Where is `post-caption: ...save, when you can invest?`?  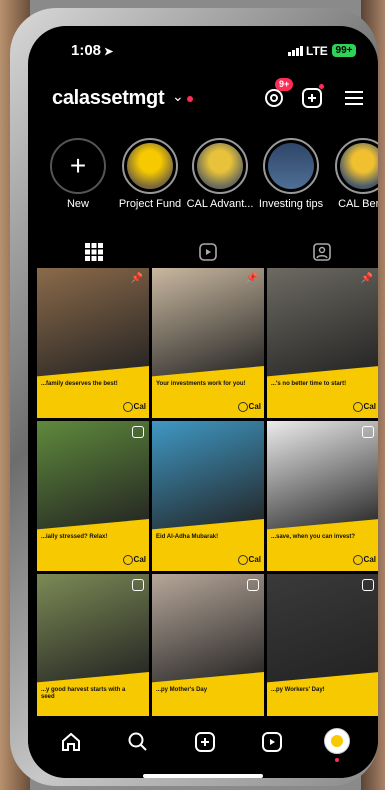 post-caption: ...save, when you can invest? is located at coordinates (313, 537).